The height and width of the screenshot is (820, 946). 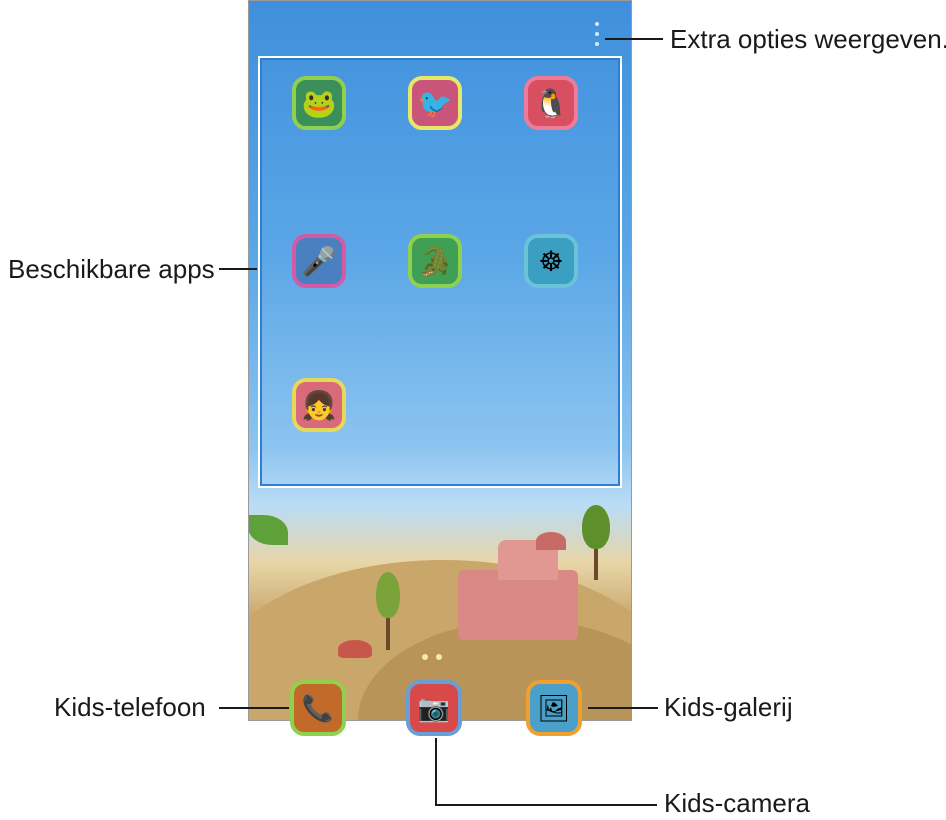 What do you see at coordinates (318, 708) in the screenshot?
I see `phone-icon: 📞` at bounding box center [318, 708].